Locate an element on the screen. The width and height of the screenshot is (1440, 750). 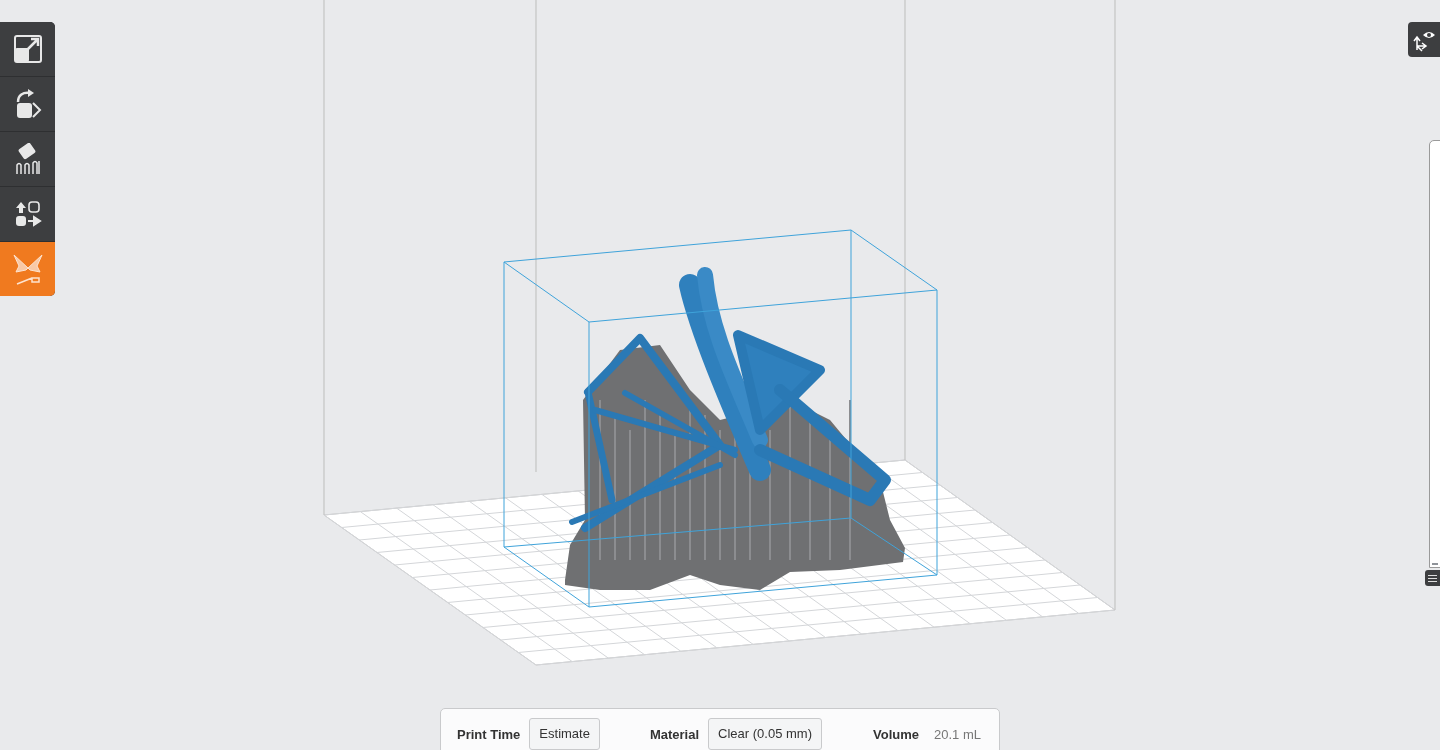
print-time-label: Print Time is located at coordinates (489, 735).